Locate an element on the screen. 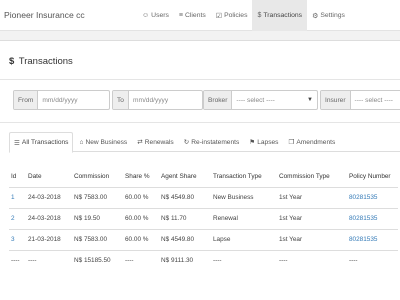 This screenshot has height=300, width=400. to-date-group: To mm/dd/yyyy is located at coordinates (157, 100).